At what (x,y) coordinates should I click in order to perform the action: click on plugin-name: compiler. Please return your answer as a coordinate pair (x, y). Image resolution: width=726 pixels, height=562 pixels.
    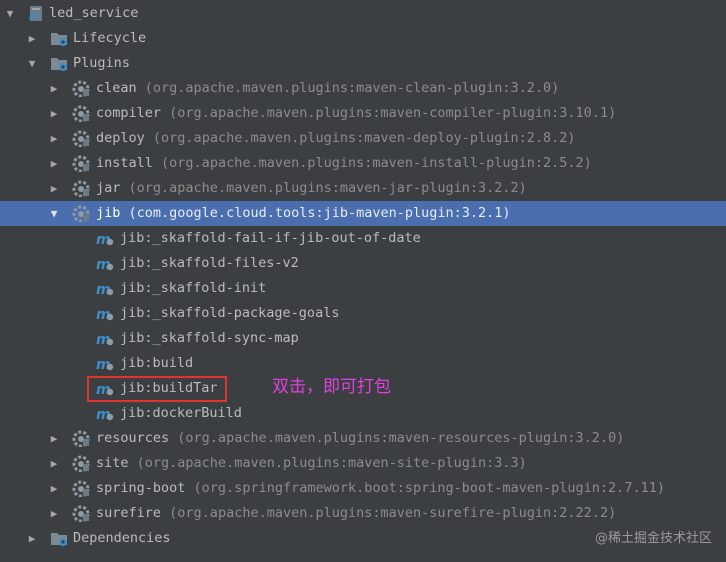
    Looking at the image, I should click on (129, 113).